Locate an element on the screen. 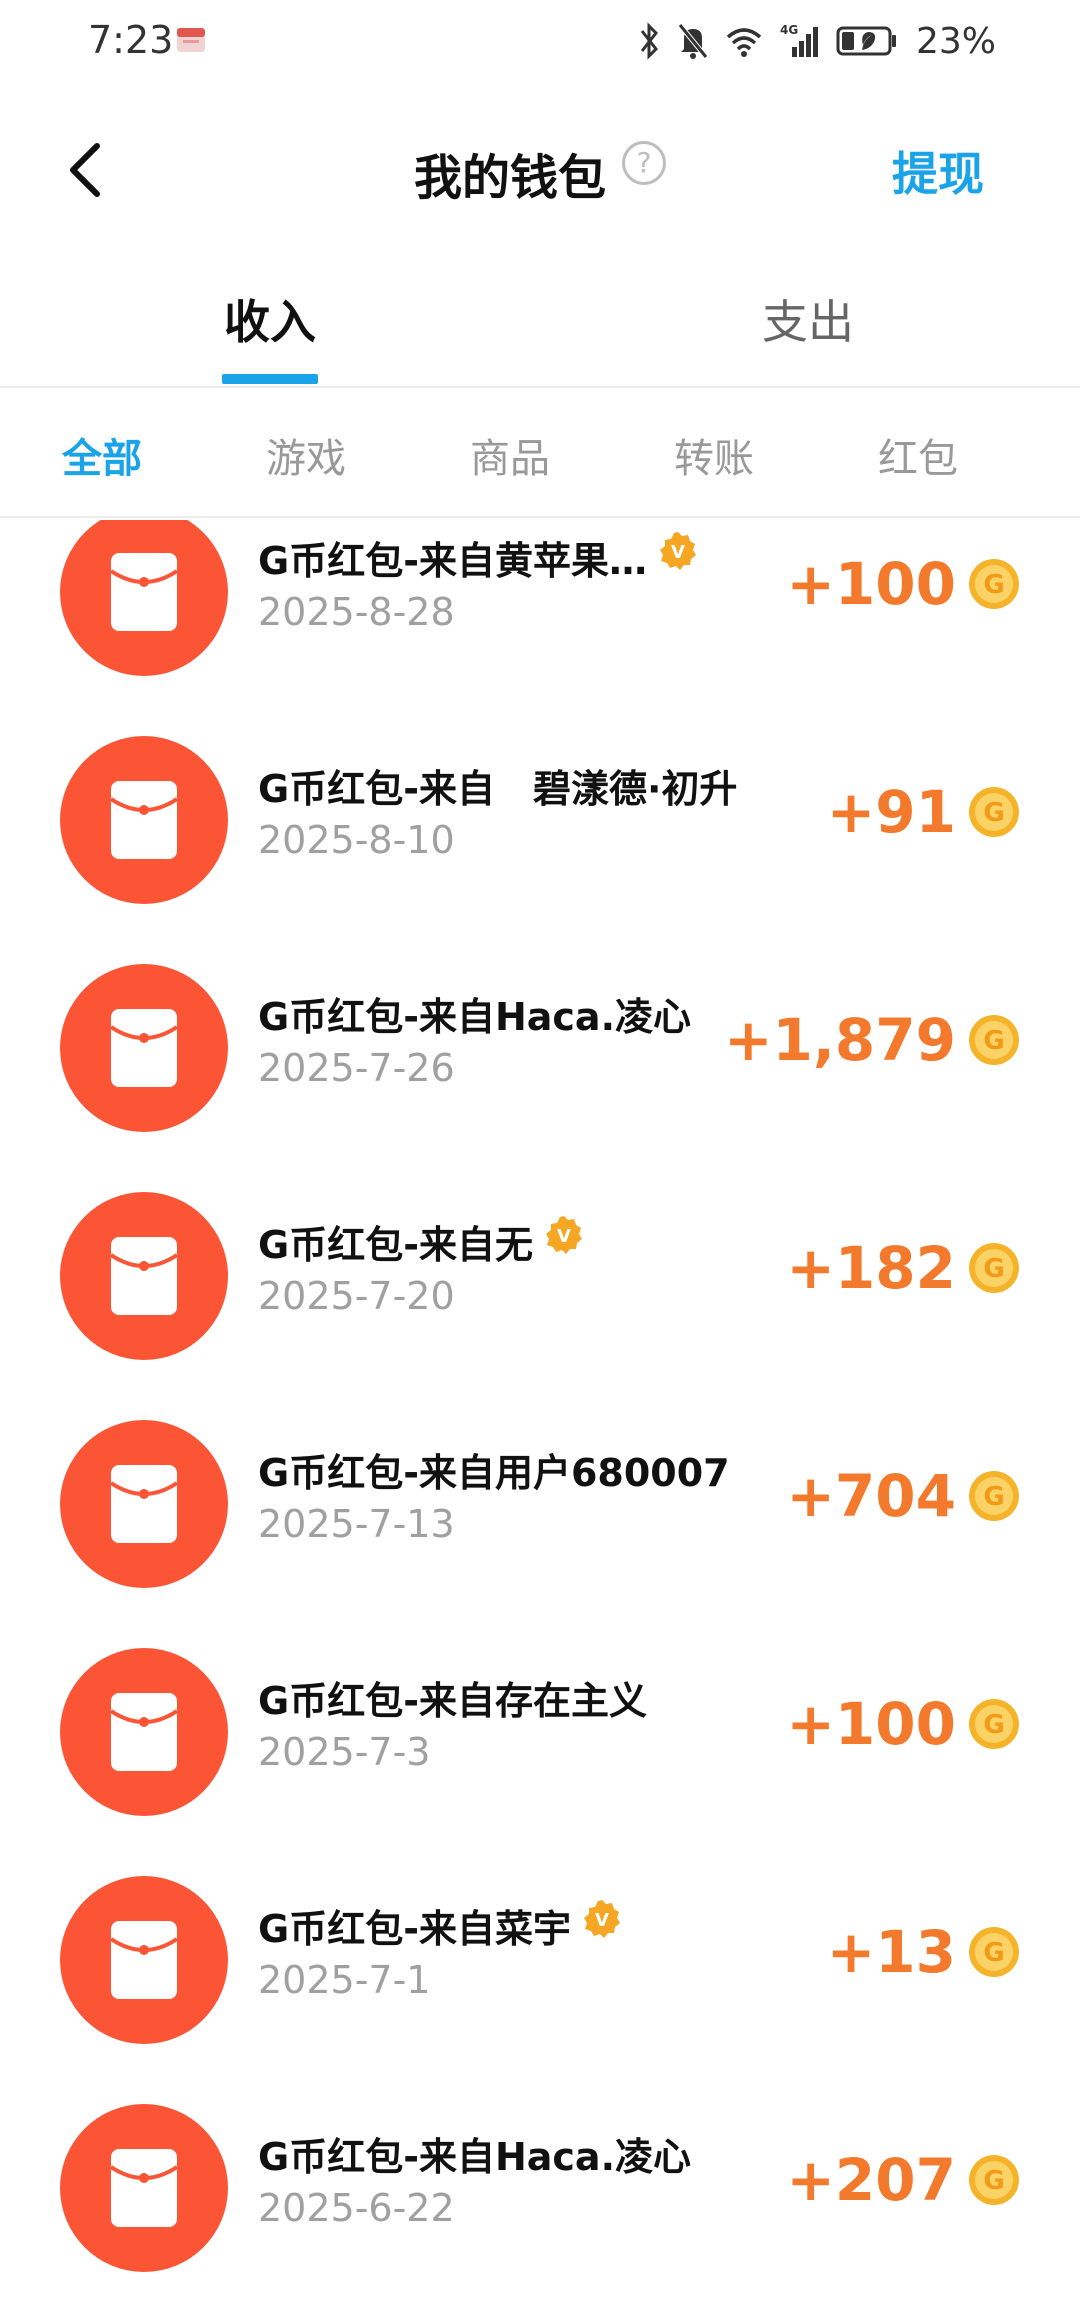  amount-group: +207 G is located at coordinates (903, 2180).